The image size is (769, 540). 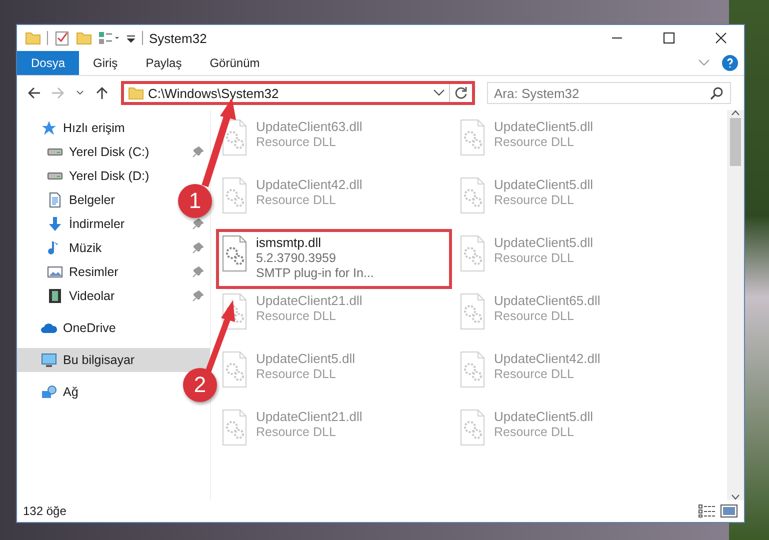 I want to click on close-icon, so click(x=721, y=38).